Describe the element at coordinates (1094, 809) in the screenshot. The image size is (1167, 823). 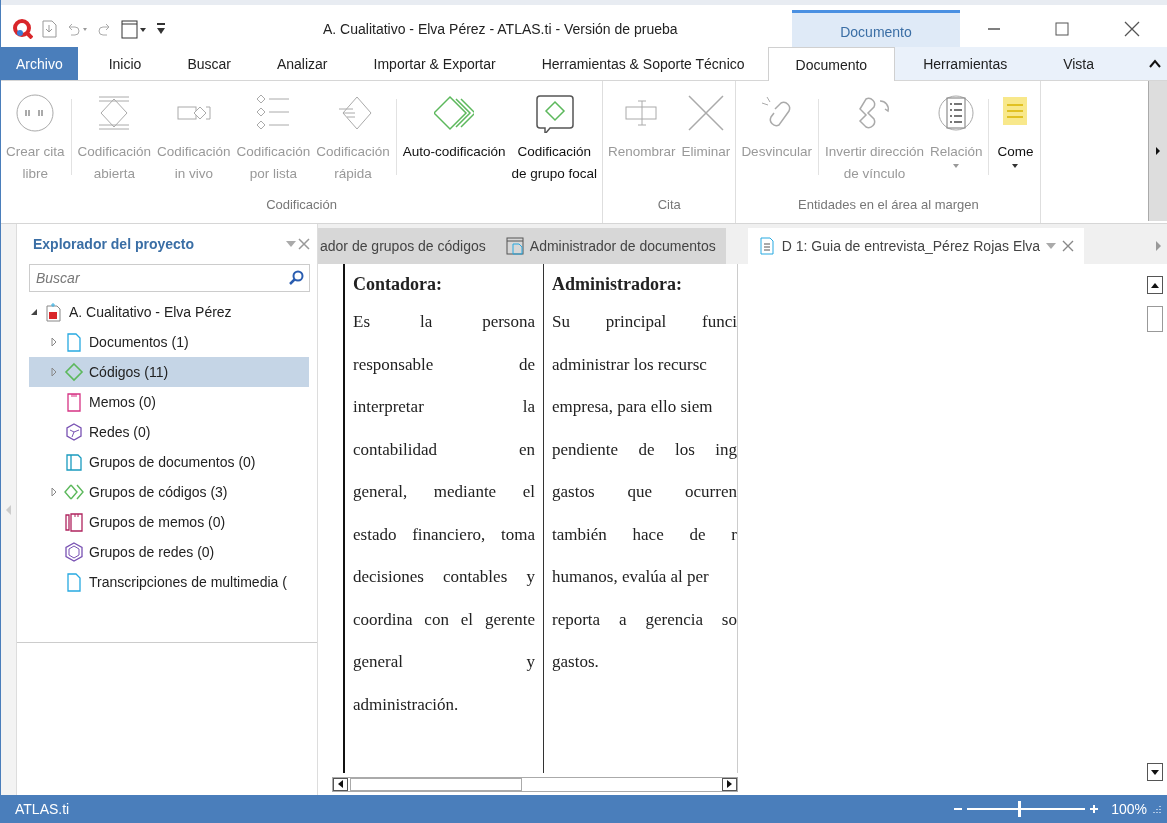
I see `zoom-in-icon` at that location.